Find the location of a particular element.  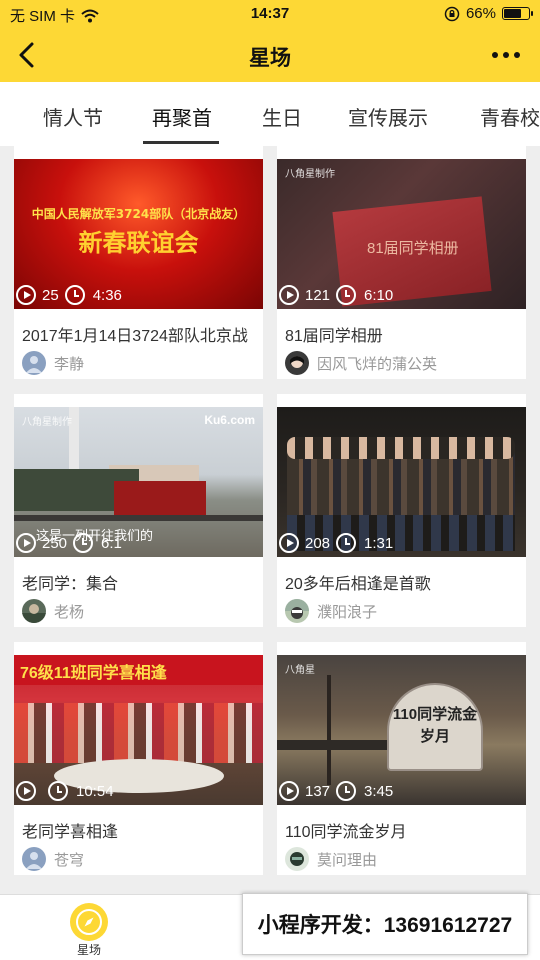

video-card: 110同学流金 岁月 八角星 137 3:45 110同学流金岁月 莫问理由 is located at coordinates (401, 758).